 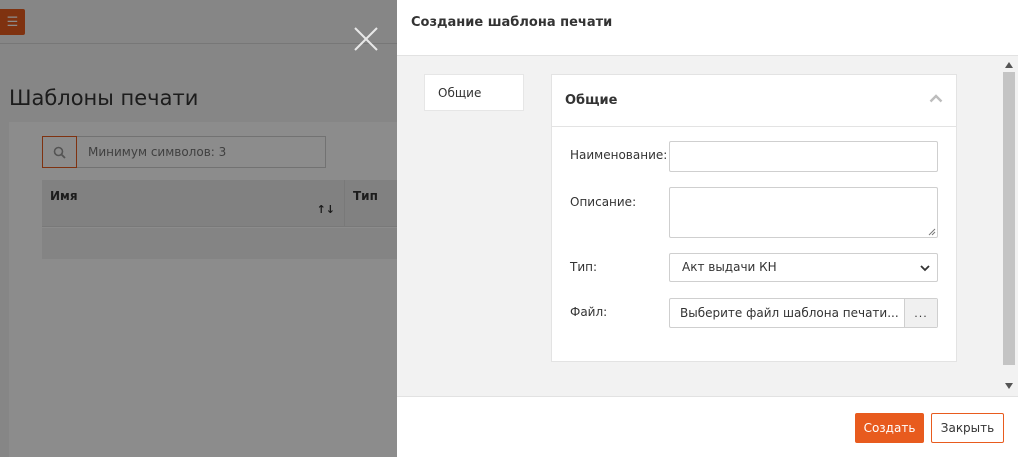 I want to click on file-label: Файл:, so click(x=589, y=312).